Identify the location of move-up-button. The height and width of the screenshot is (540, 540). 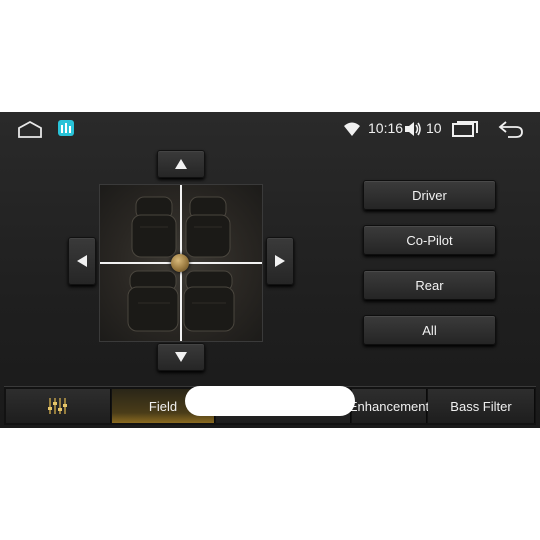
(181, 164).